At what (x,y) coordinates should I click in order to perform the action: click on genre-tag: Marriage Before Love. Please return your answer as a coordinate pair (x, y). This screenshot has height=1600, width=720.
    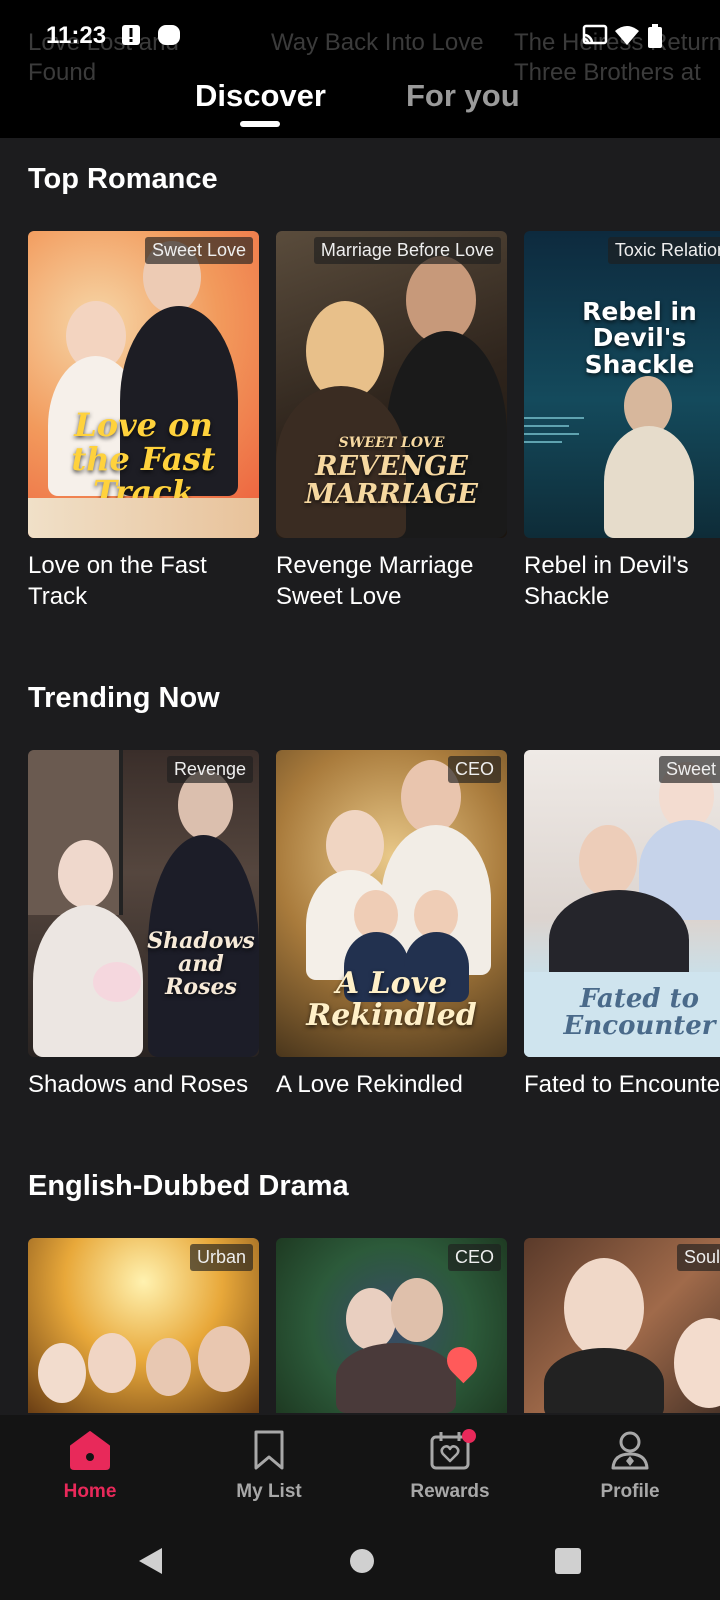
    Looking at the image, I should click on (407, 250).